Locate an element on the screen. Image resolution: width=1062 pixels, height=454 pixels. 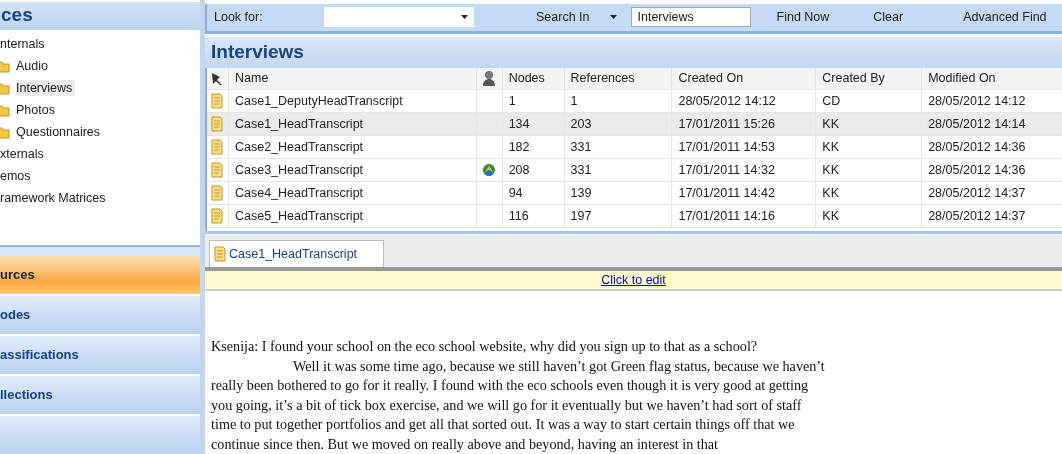
tree-item: Interviews is located at coordinates (46, 87).